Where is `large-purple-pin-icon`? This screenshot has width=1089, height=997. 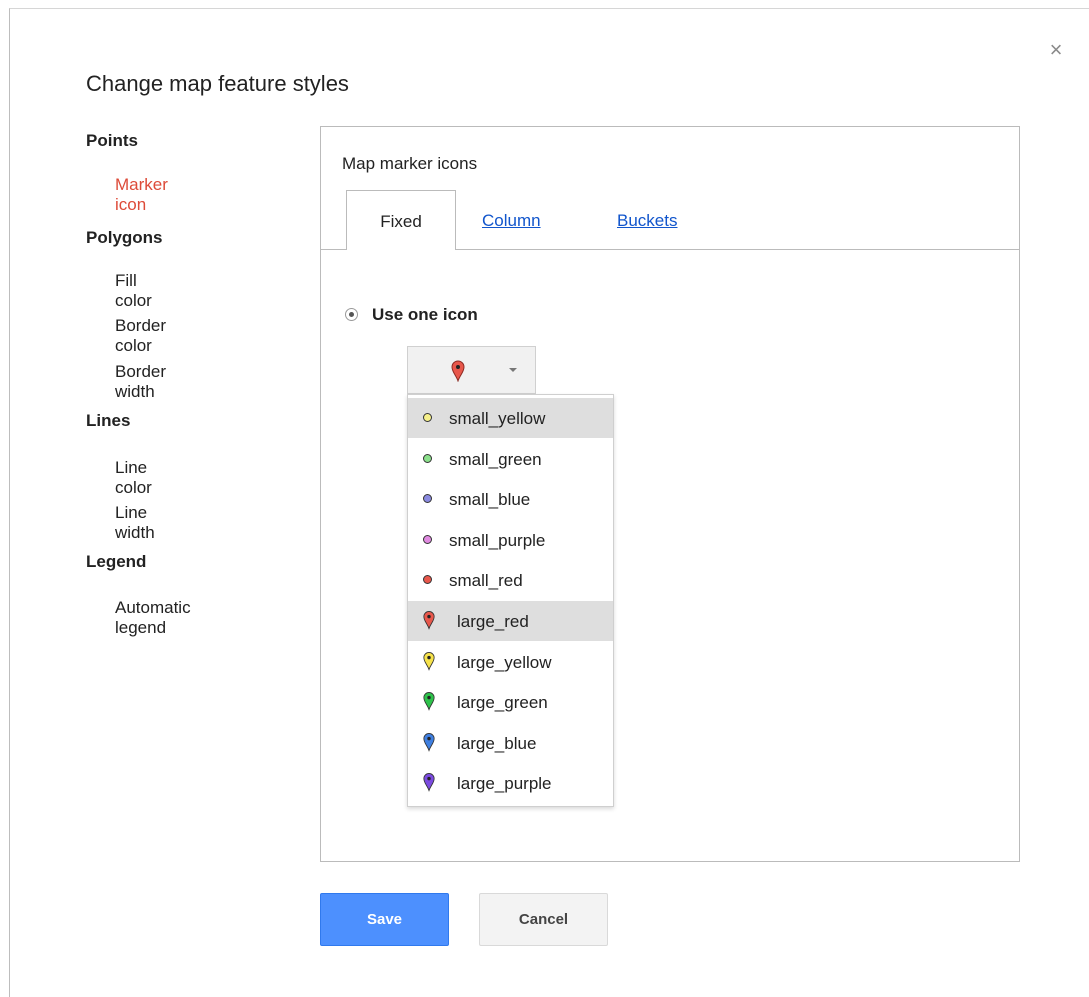
large-purple-pin-icon is located at coordinates (429, 784).